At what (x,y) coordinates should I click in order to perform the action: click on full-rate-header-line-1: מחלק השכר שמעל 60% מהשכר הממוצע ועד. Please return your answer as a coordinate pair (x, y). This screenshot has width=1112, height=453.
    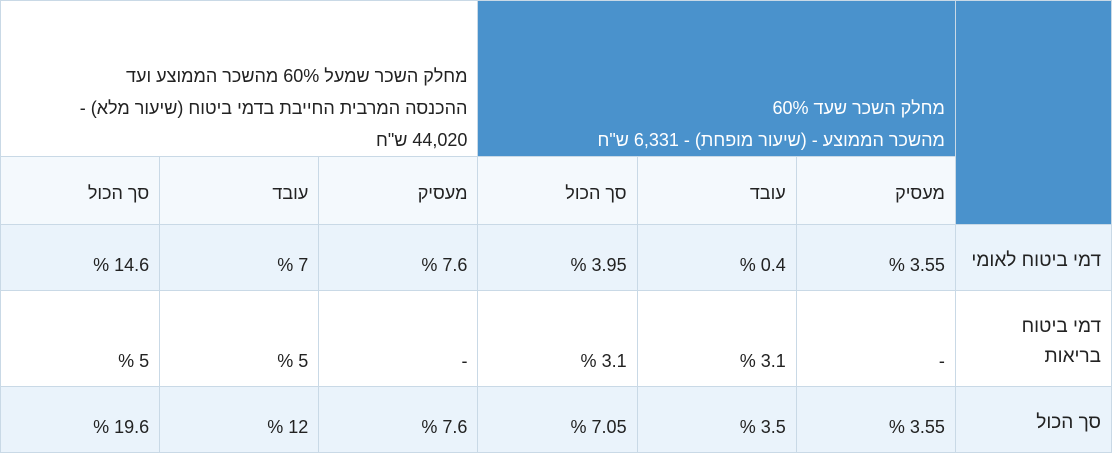
    Looking at the image, I should click on (297, 76).